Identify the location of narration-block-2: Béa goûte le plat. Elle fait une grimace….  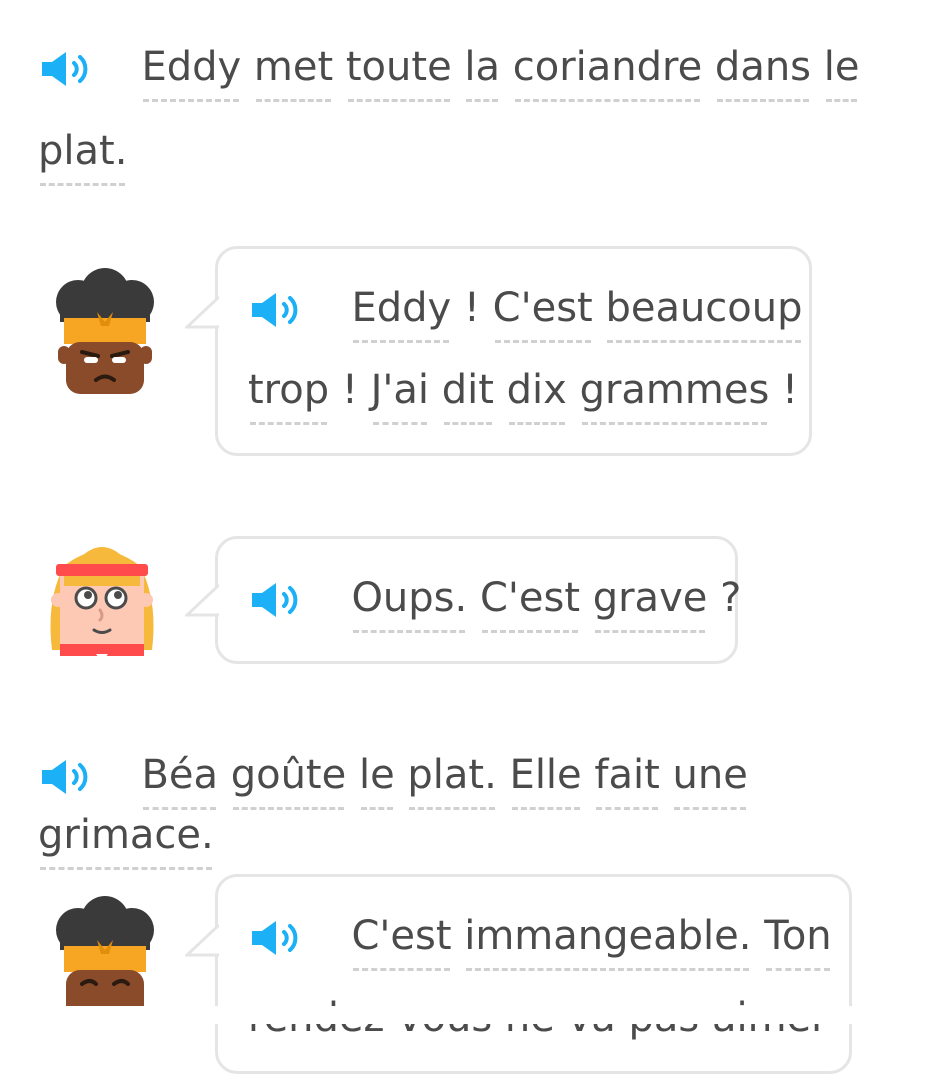
(484, 812).